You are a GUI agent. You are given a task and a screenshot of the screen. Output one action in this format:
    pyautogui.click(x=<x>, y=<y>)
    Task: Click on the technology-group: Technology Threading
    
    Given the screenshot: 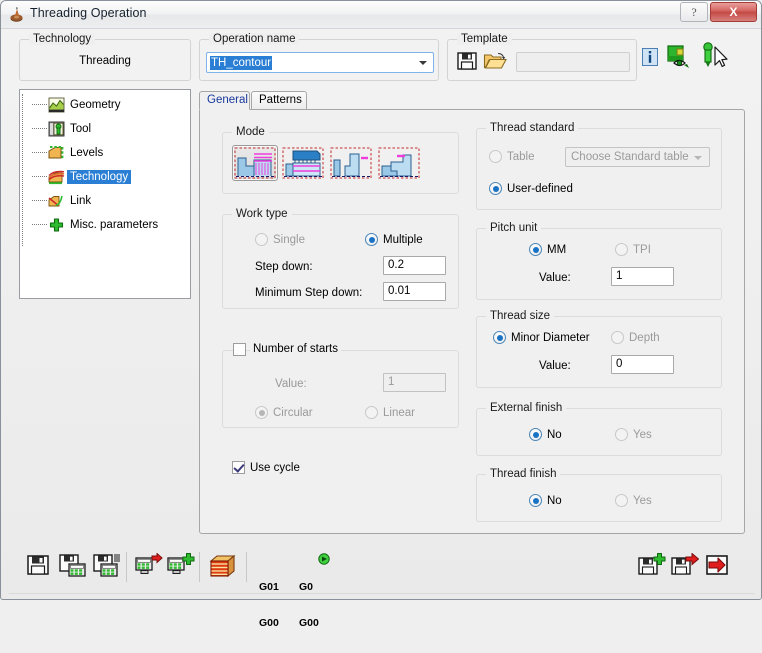 What is the action you would take?
    pyautogui.click(x=105, y=57)
    